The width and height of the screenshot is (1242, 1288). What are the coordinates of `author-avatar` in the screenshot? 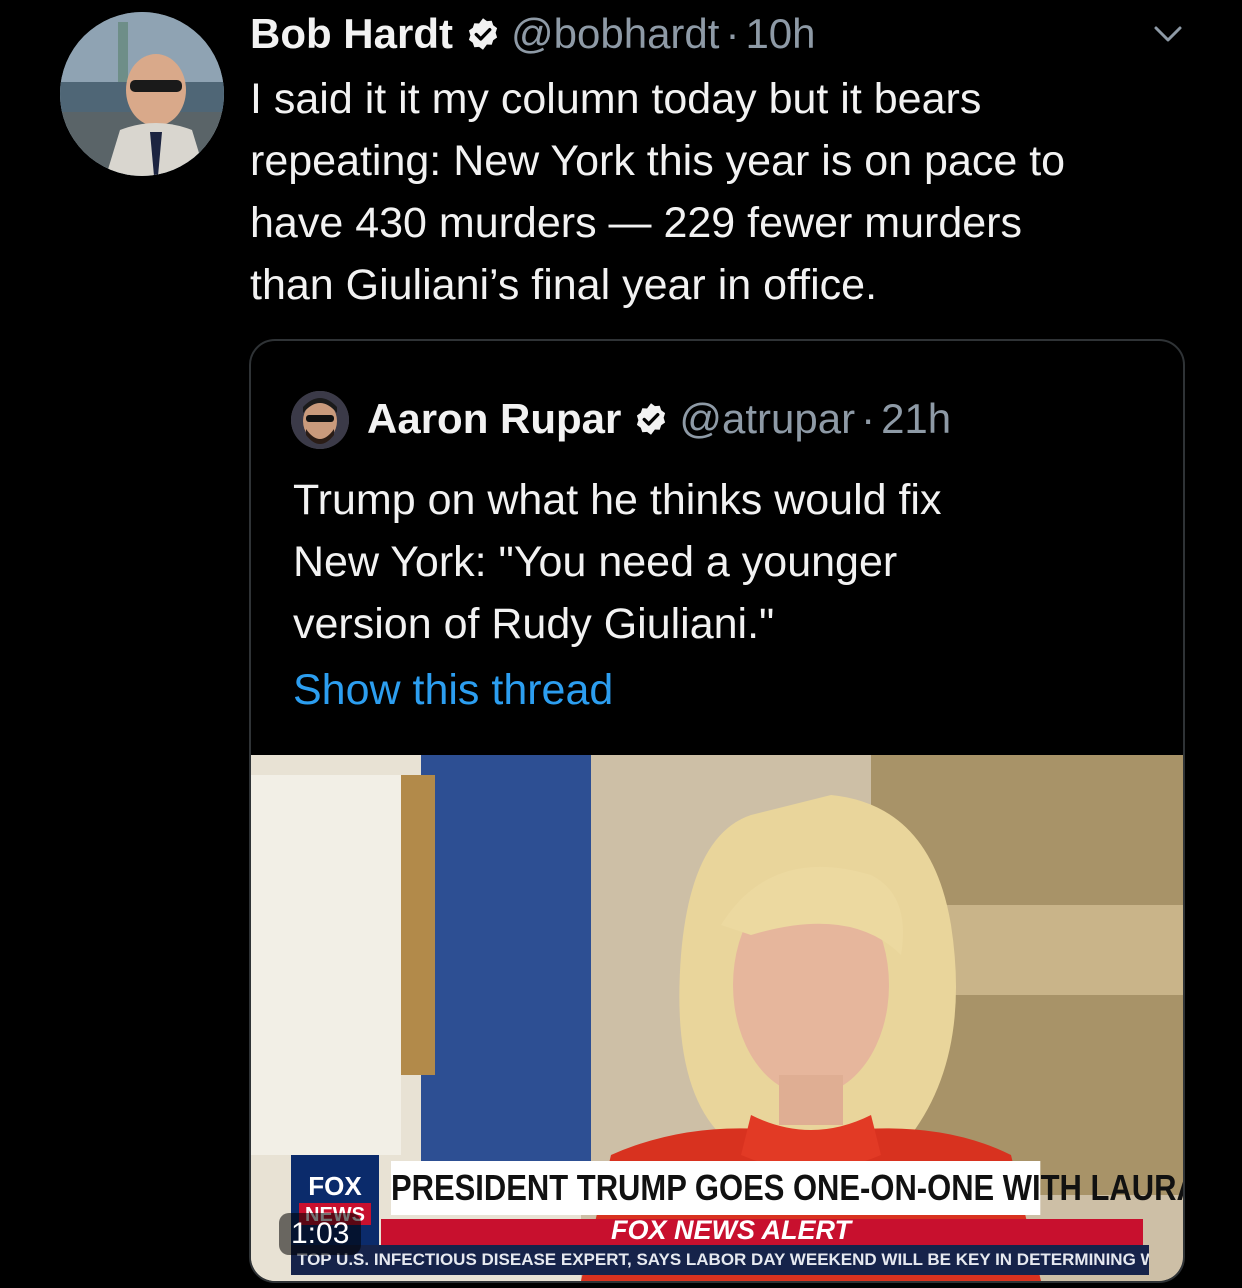 It's located at (142, 94).